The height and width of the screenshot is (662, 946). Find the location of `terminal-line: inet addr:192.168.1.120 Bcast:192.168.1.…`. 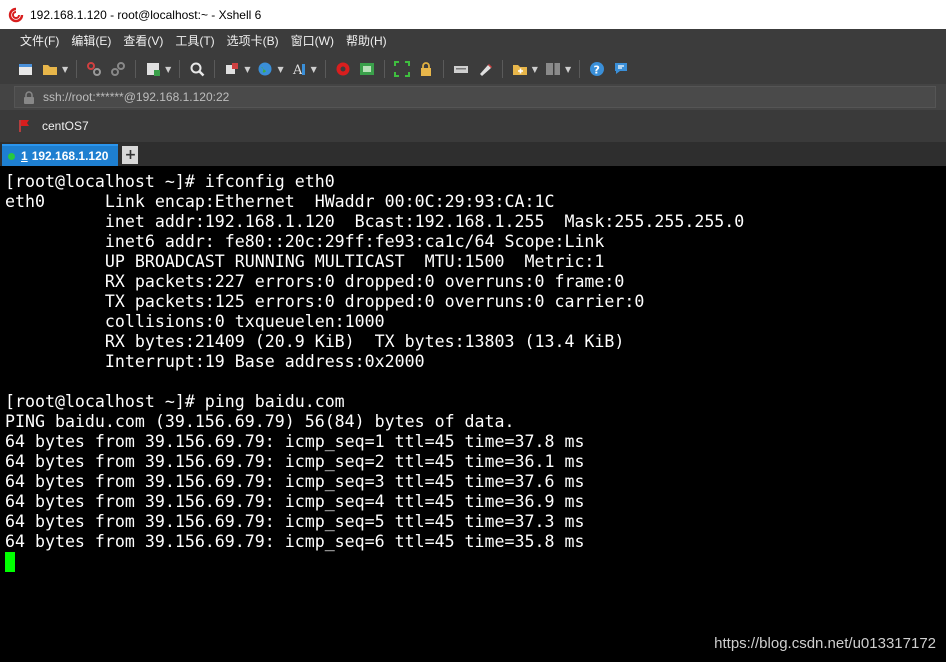

terminal-line: inet addr:192.168.1.120 Bcast:192.168.1.… is located at coordinates (375, 221).